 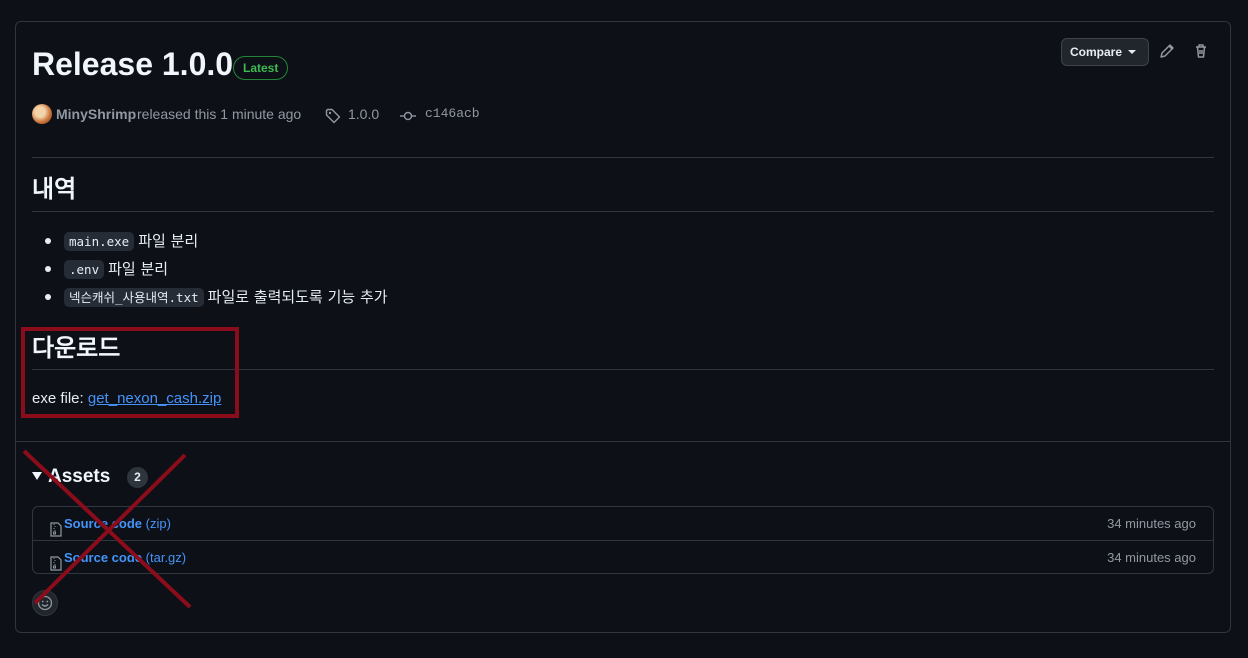 I want to click on asset-format: (zip), so click(x=158, y=523).